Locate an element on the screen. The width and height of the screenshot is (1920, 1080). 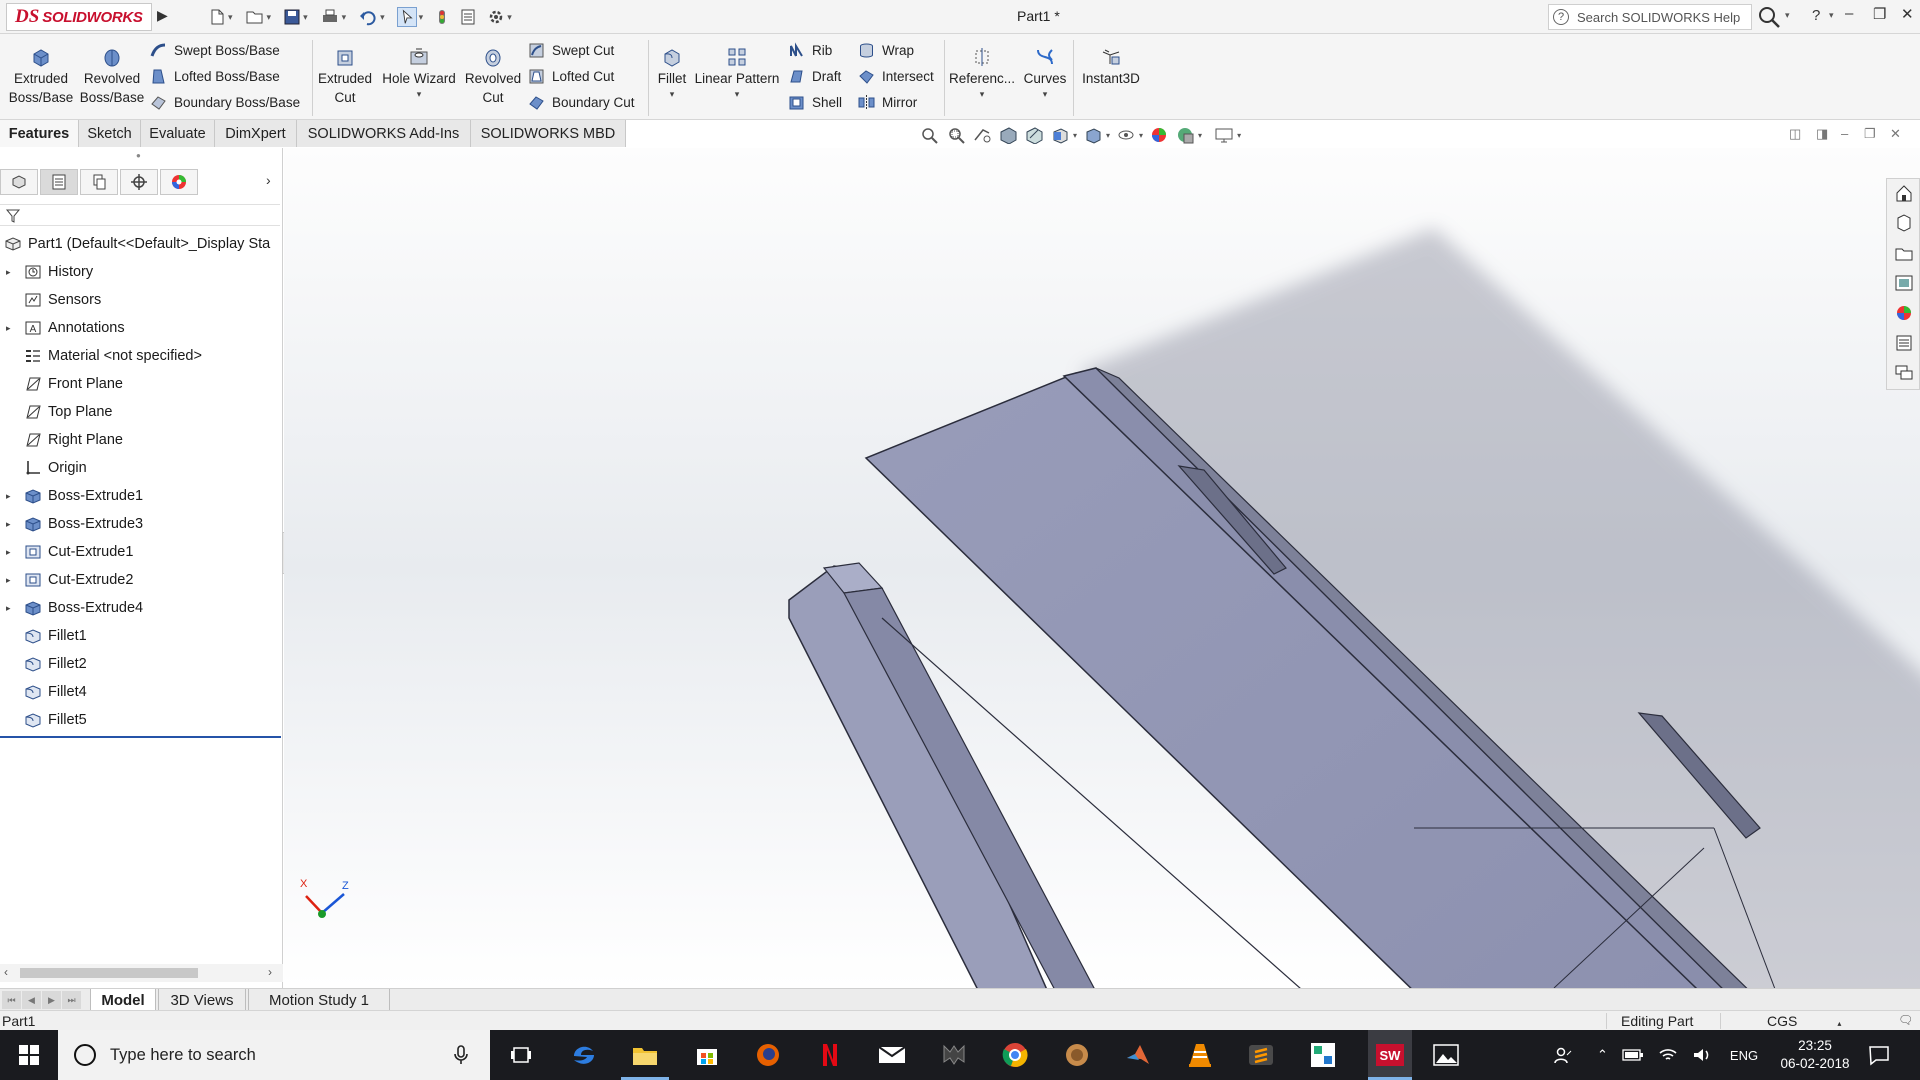
matlab-icon is located at coordinates (1138, 1055).